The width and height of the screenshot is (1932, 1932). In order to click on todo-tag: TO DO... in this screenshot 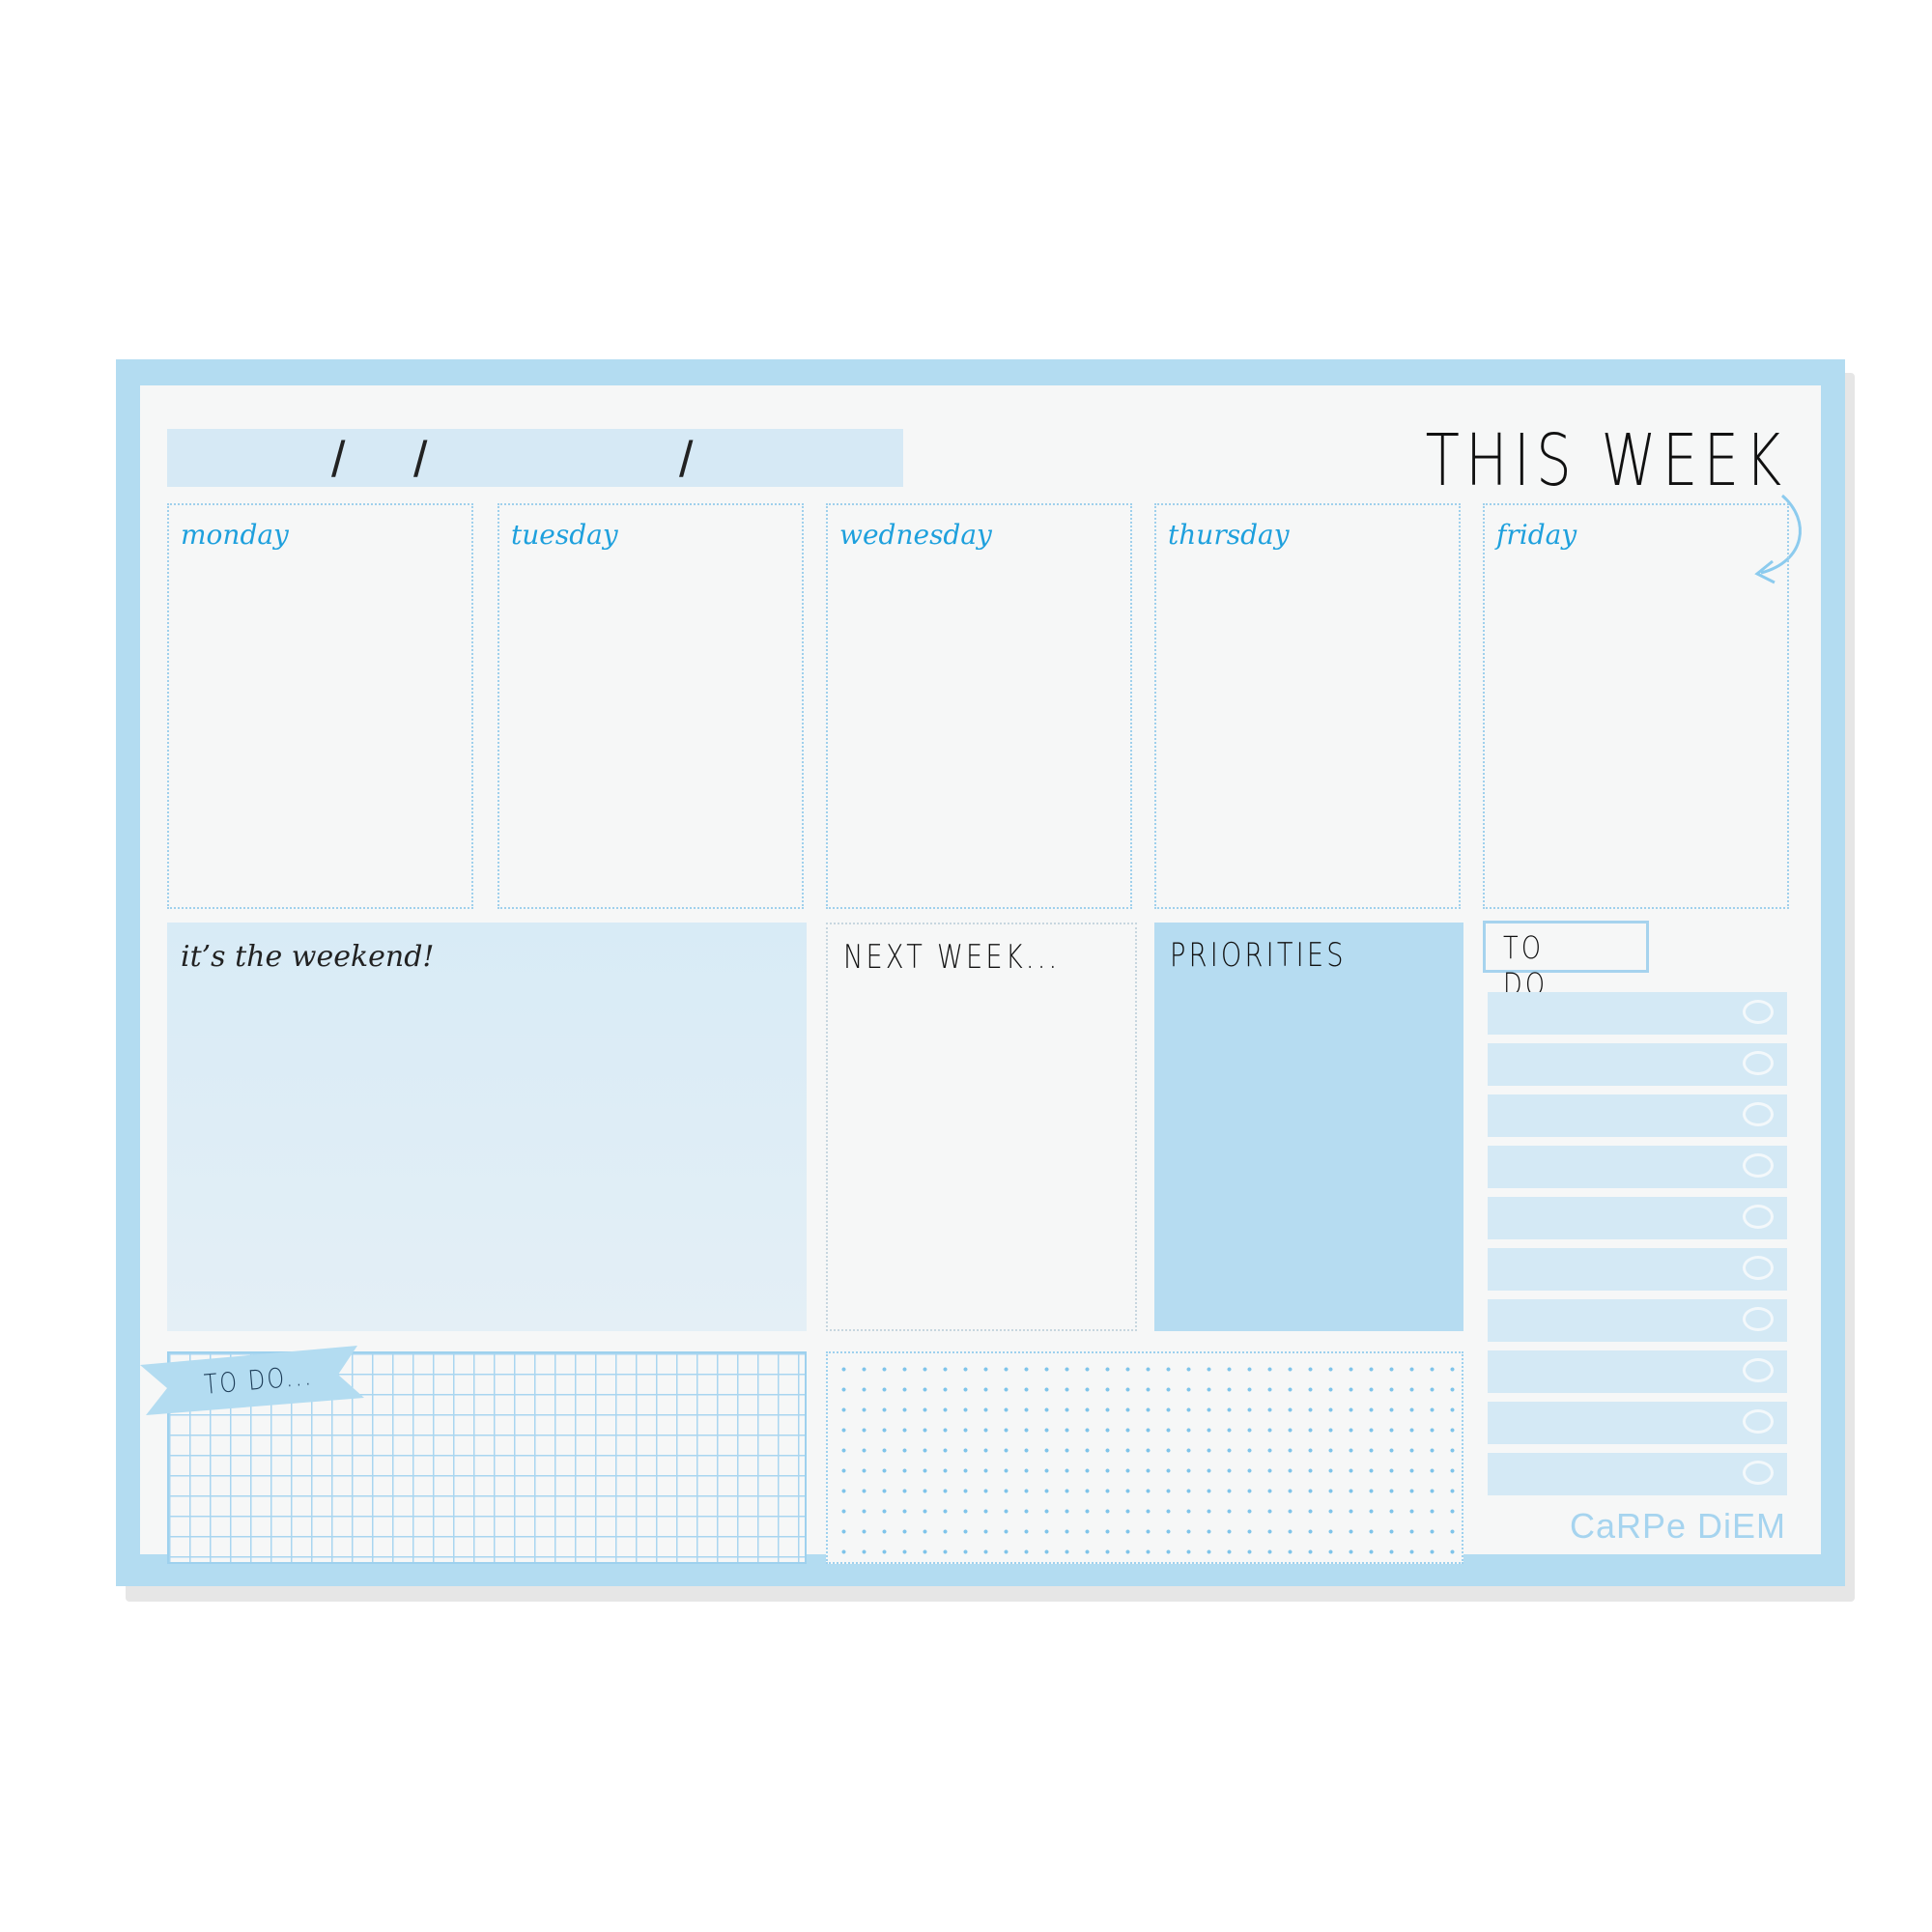, I will do `click(1566, 962)`.